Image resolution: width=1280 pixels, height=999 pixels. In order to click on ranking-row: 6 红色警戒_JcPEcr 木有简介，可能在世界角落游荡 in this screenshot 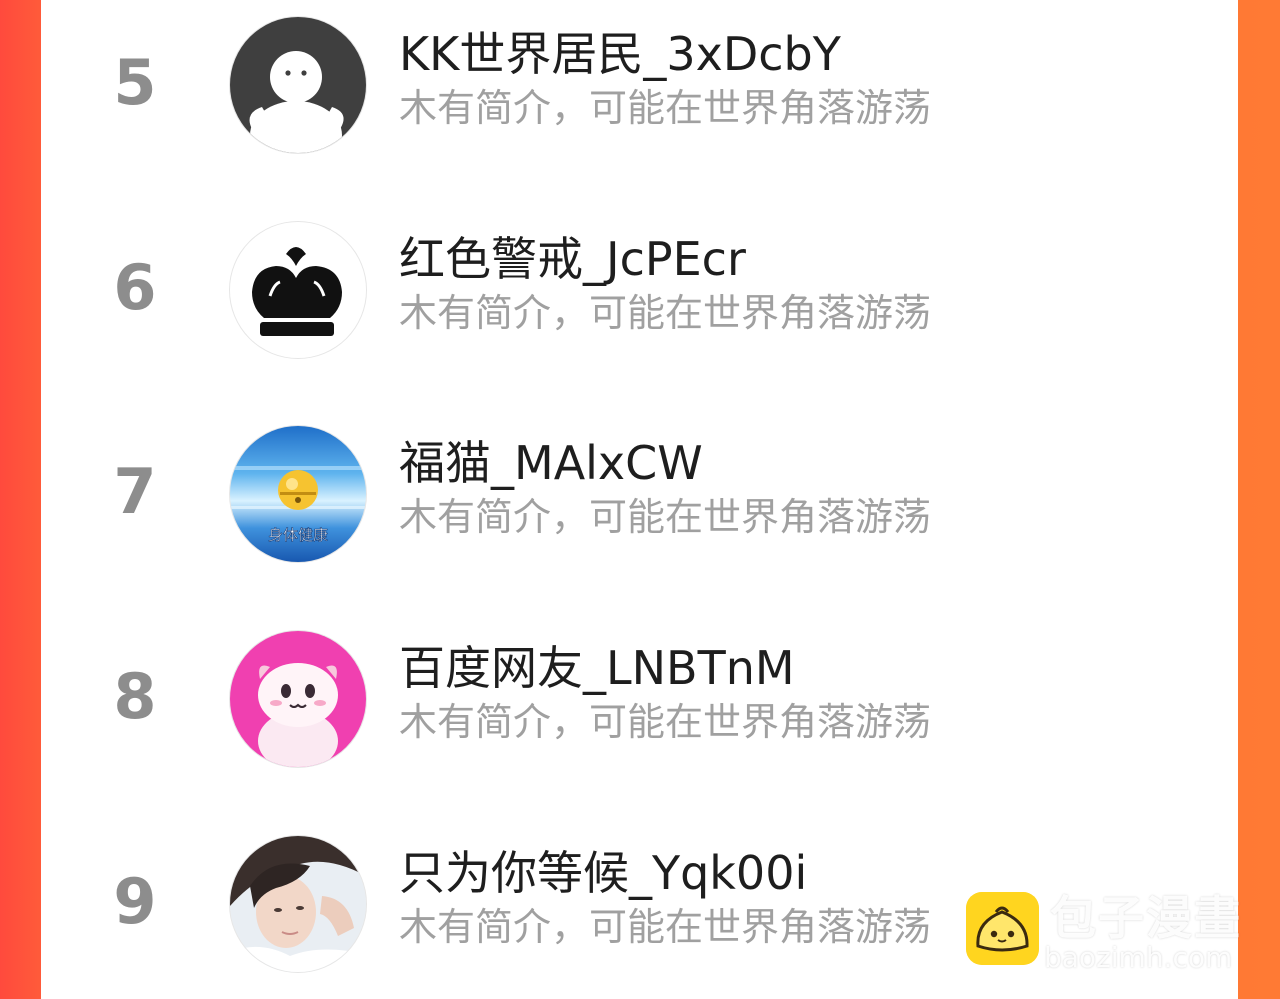, I will do `click(639, 292)`.